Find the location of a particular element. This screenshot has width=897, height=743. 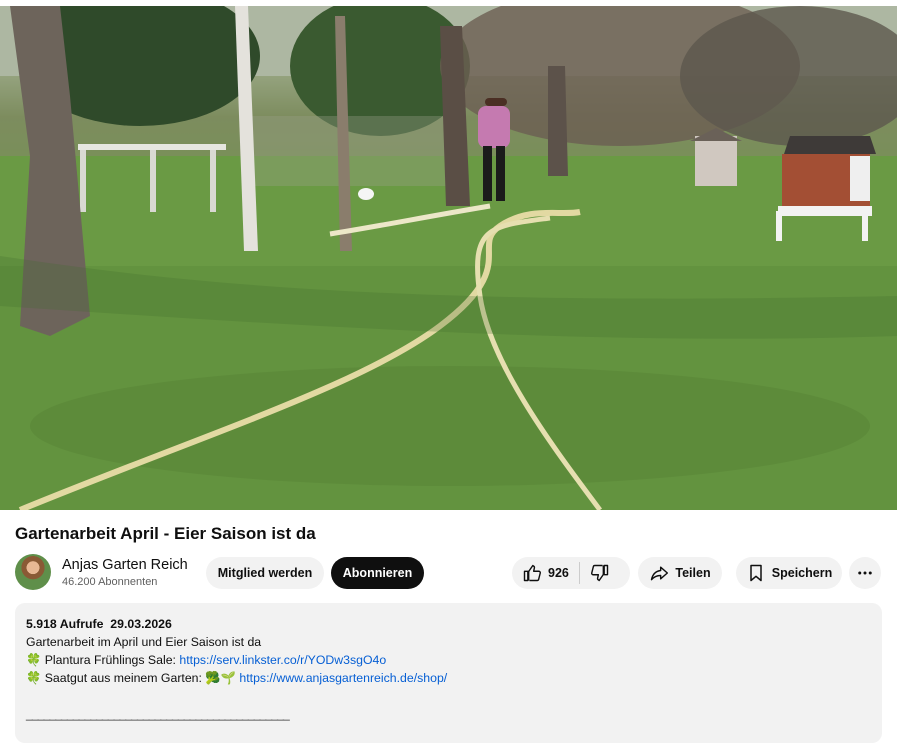

thumbs-down-icon is located at coordinates (599, 573).